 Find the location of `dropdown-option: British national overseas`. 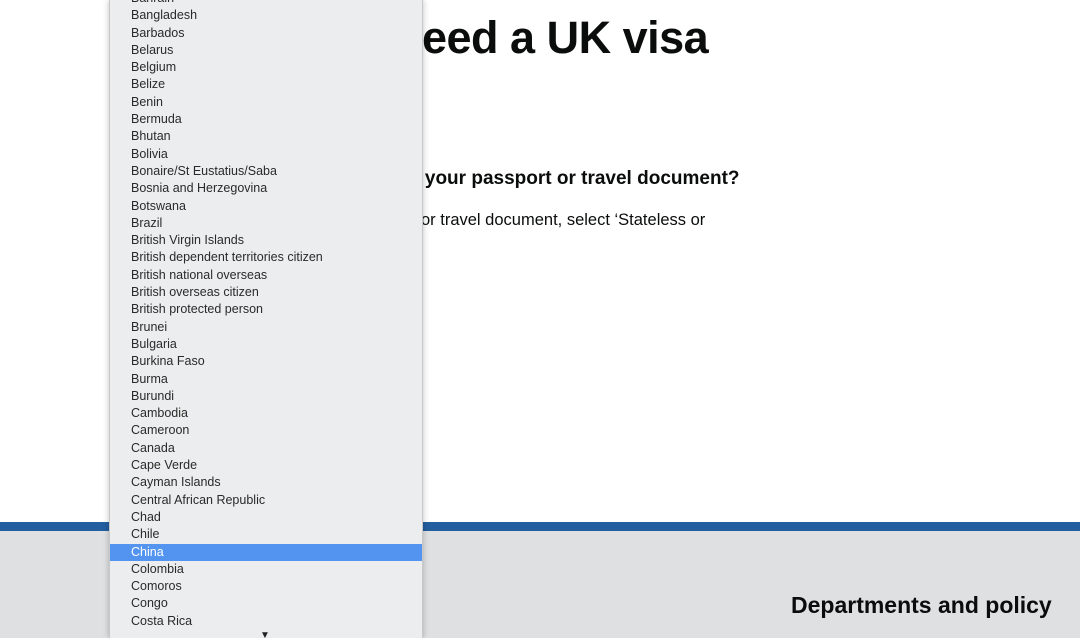

dropdown-option: British national overseas is located at coordinates (266, 275).